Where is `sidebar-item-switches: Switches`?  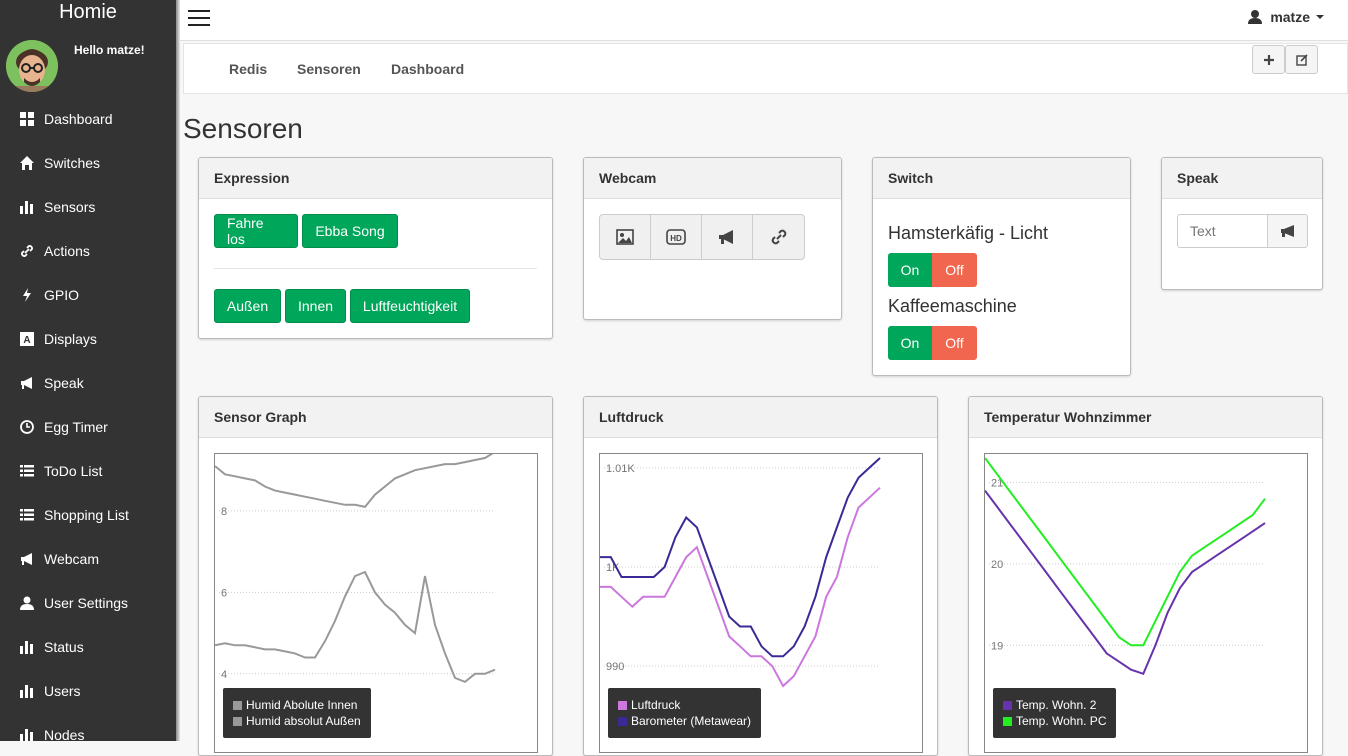 sidebar-item-switches: Switches is located at coordinates (88, 163).